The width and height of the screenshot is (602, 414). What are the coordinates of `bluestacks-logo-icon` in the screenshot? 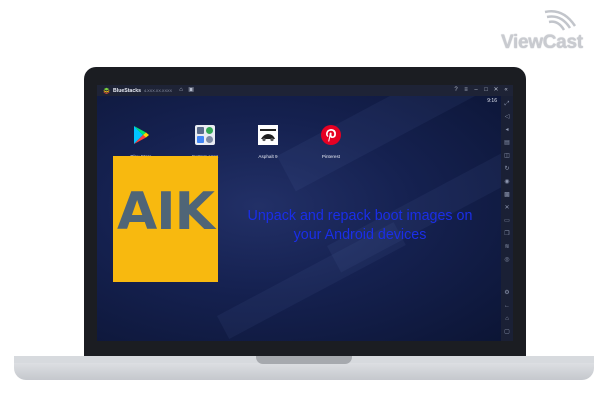 It's located at (106, 90).